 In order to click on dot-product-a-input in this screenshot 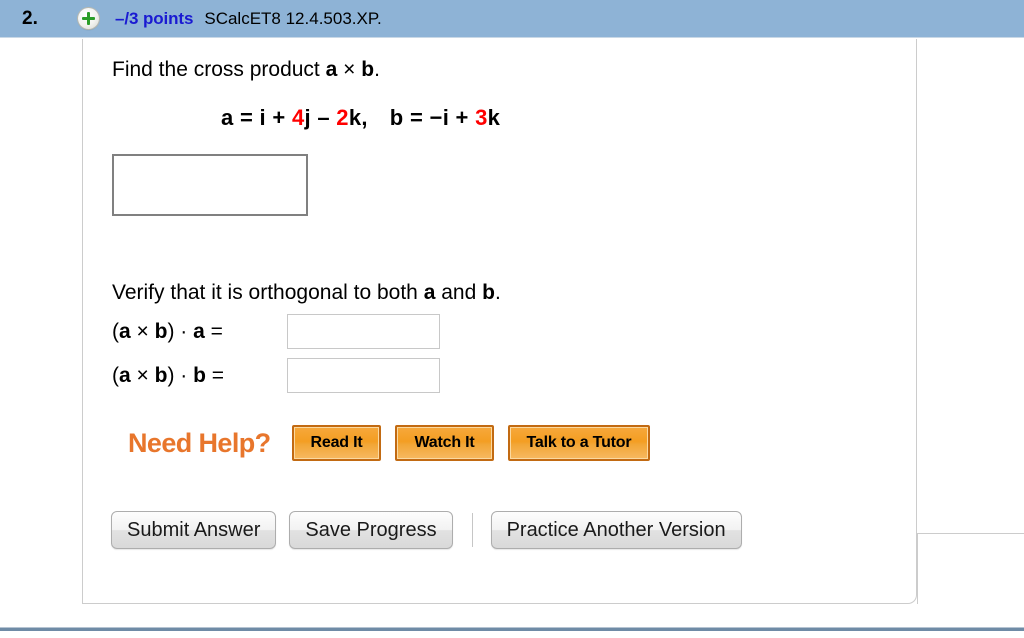, I will do `click(363, 332)`.